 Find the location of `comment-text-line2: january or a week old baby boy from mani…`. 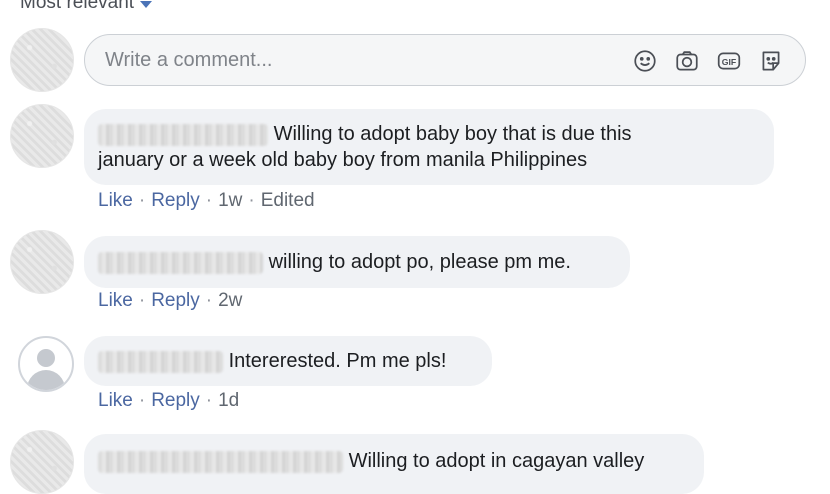

comment-text-line2: january or a week old baby boy from mani… is located at coordinates (343, 160).